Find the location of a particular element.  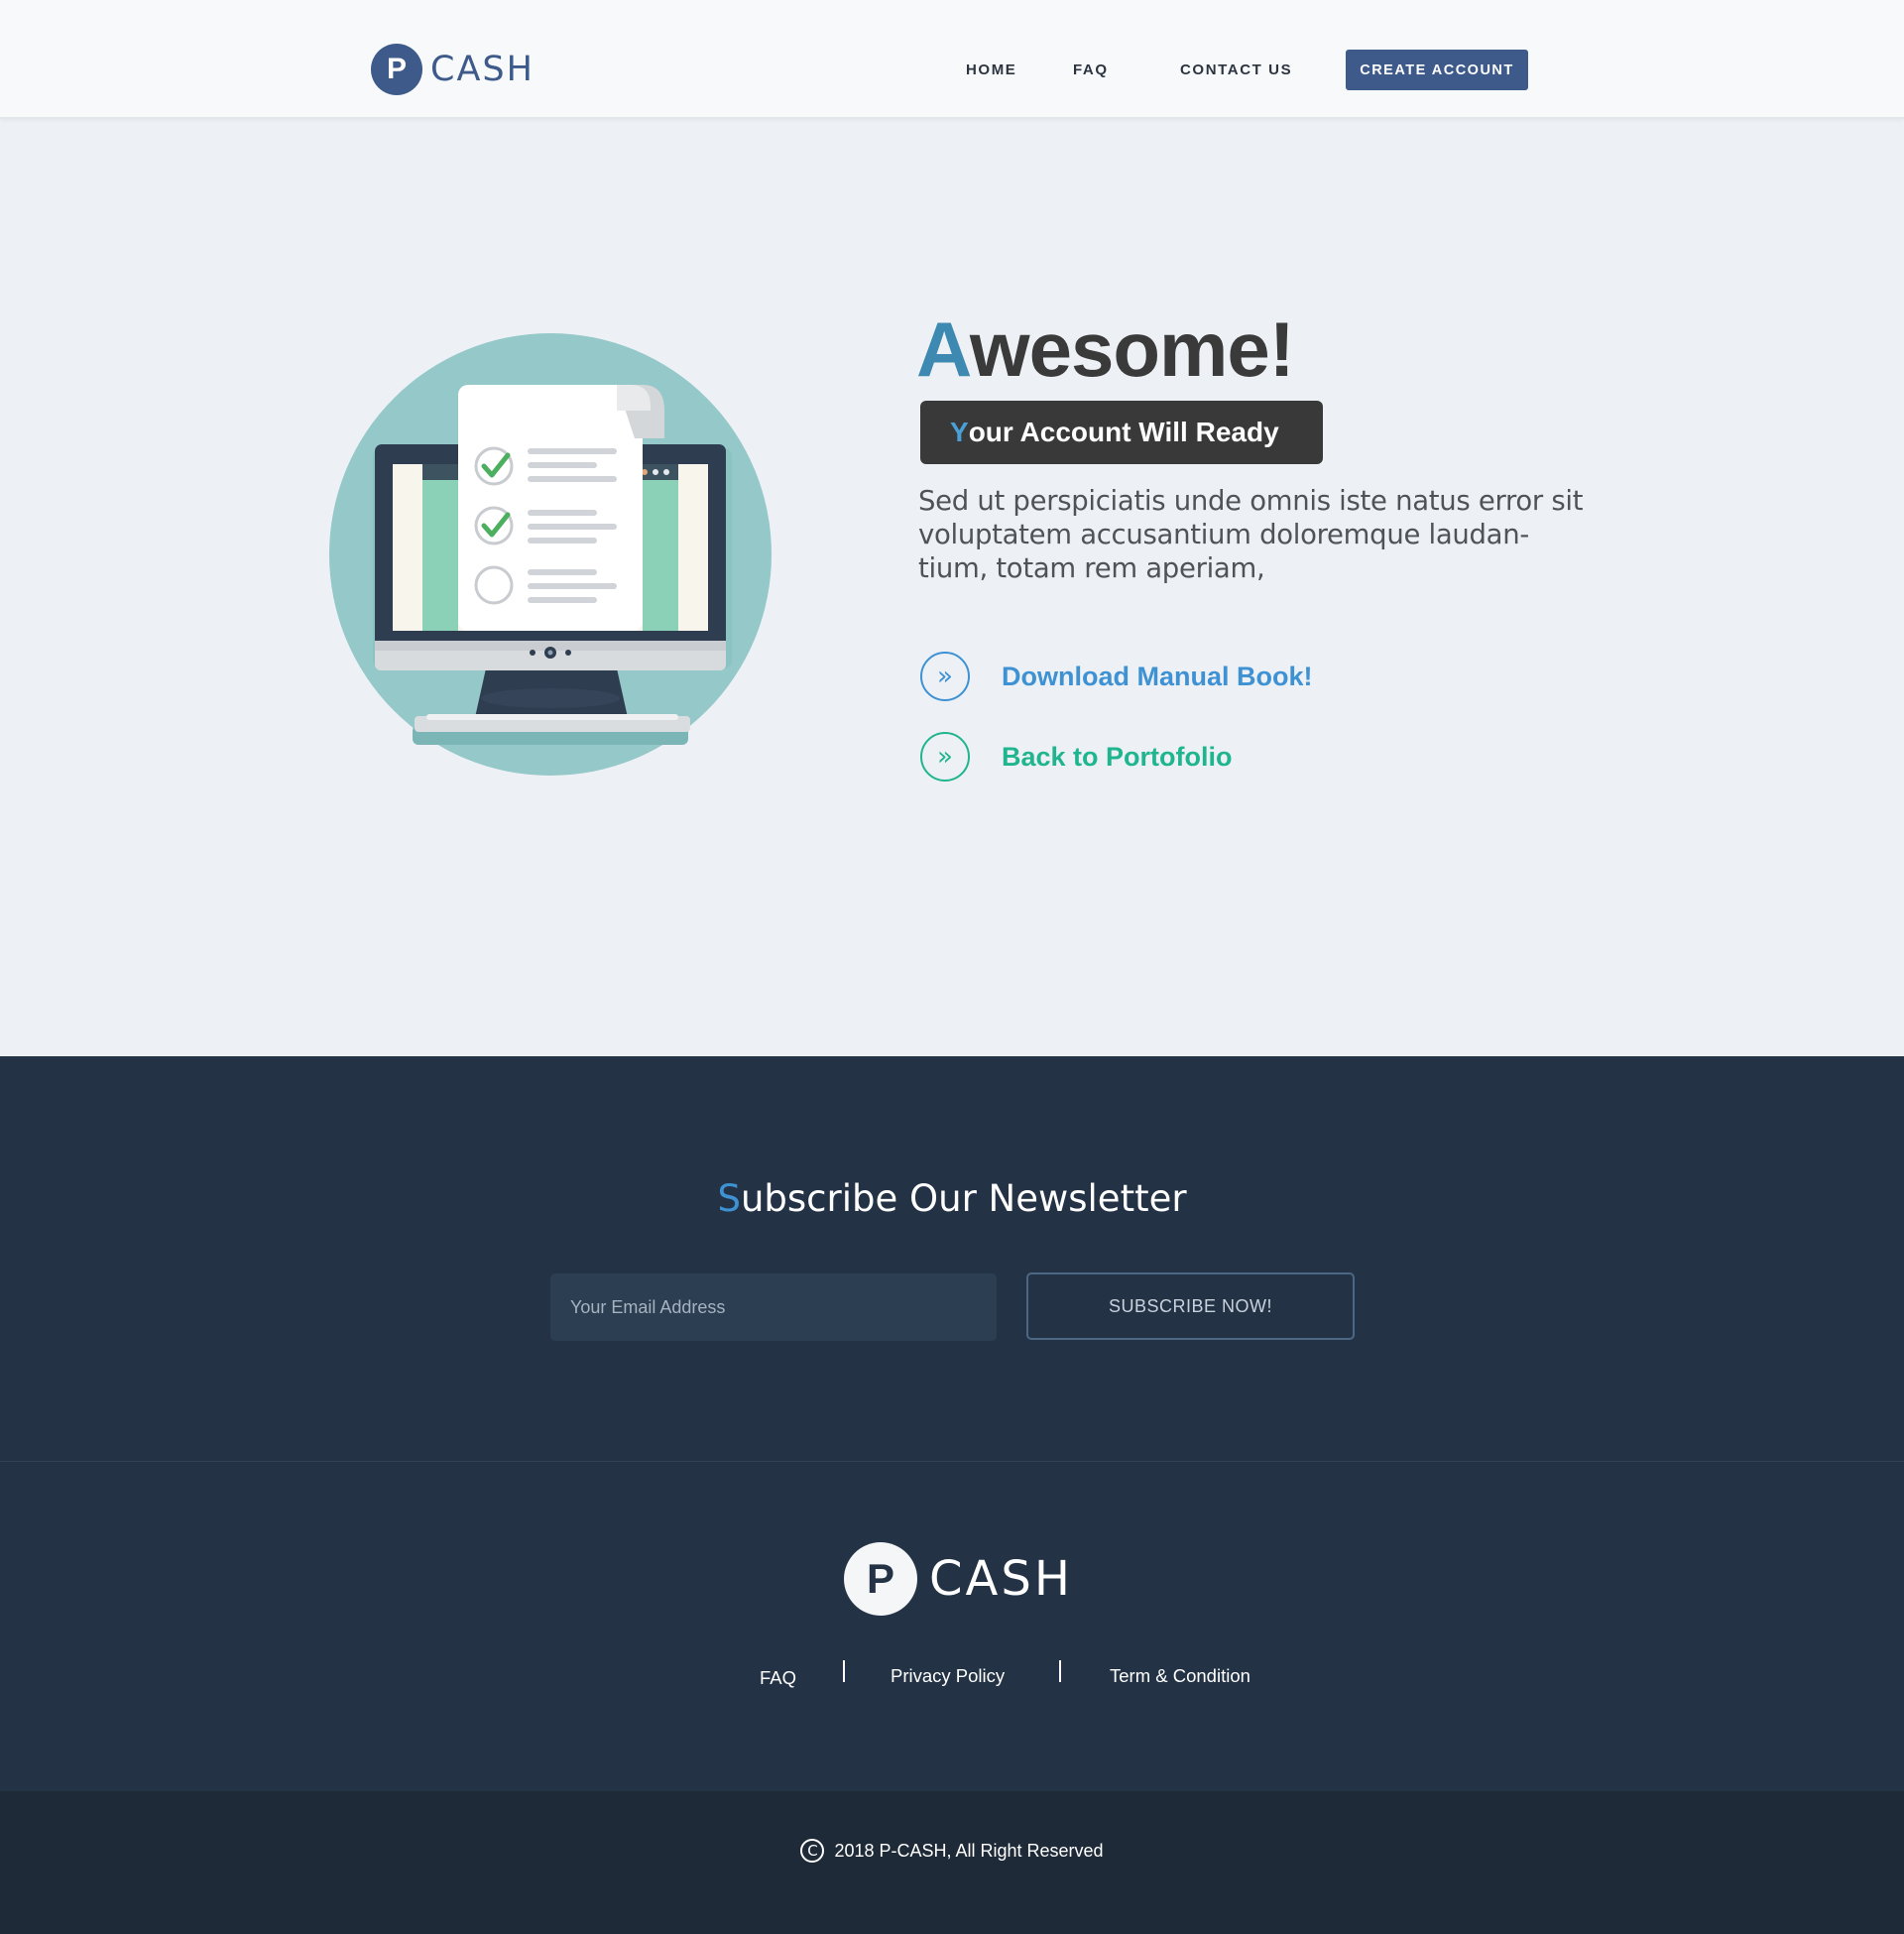

back-to-portfolio-link: » Back to Portofolio is located at coordinates (1076, 757).